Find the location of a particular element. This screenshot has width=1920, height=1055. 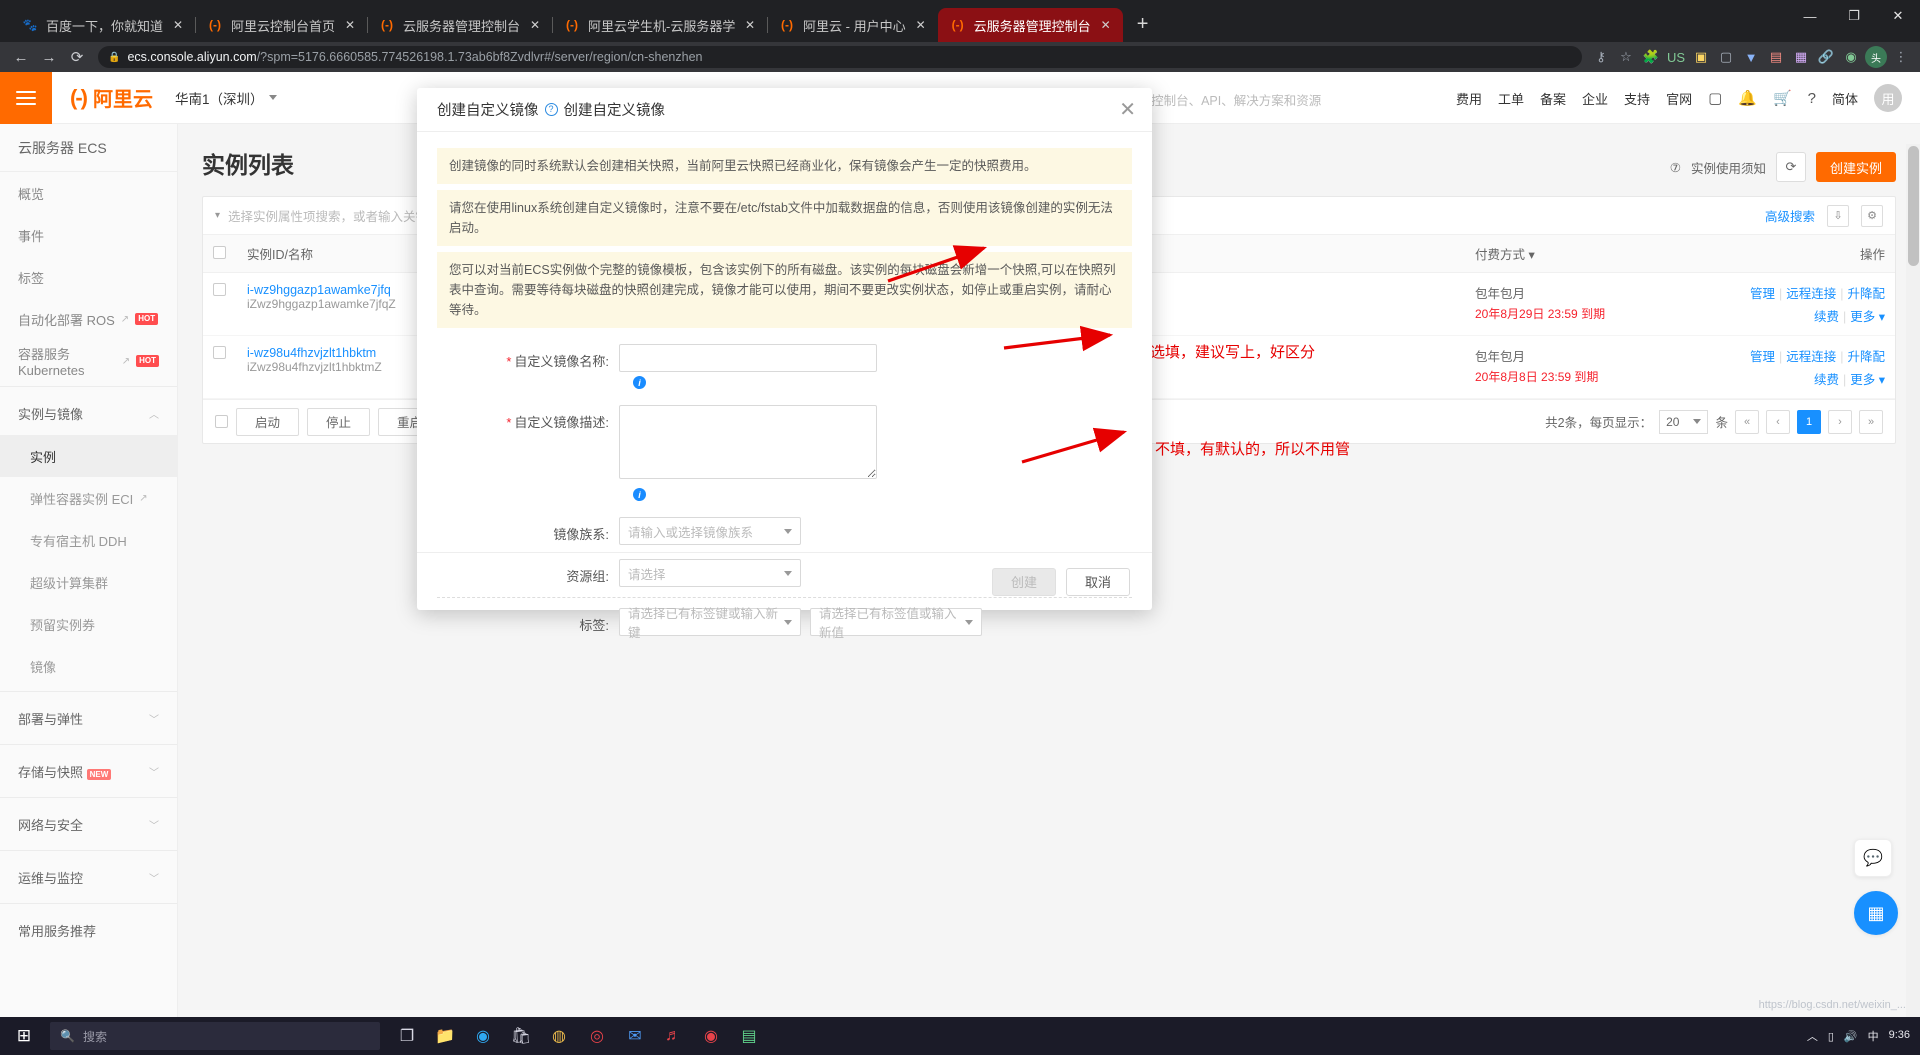

locale-switch: 简体 is located at coordinates (1845, 98).